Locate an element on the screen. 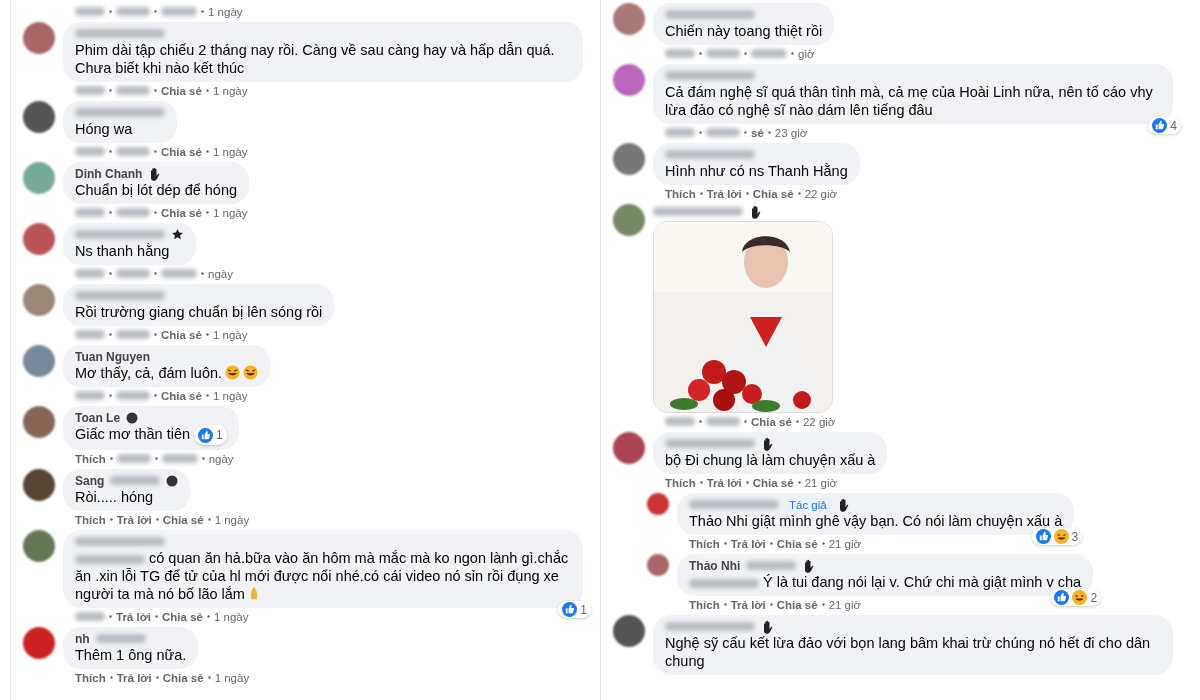  timestamp: giờ is located at coordinates (806, 53).